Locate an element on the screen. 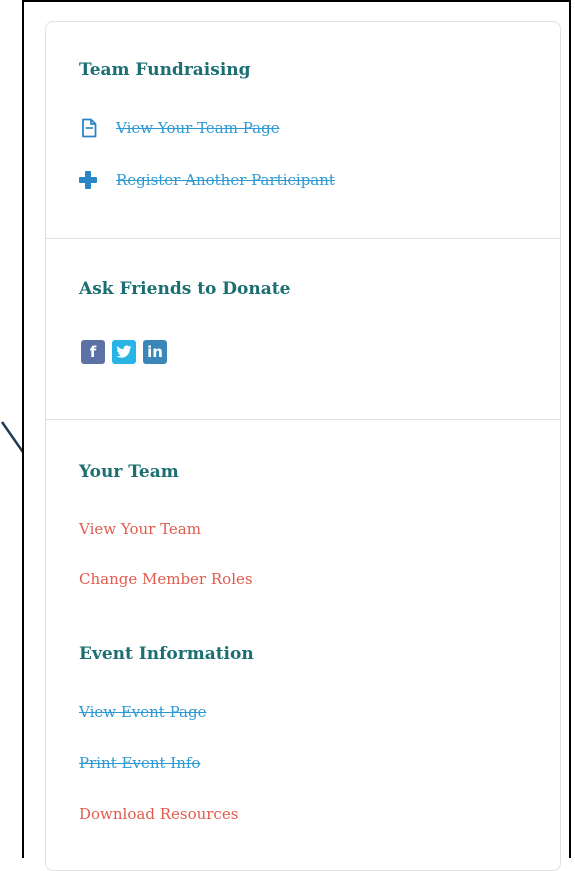 The width and height of the screenshot is (575, 871). view-team-page-label: View Your Team Page is located at coordinates (198, 128).